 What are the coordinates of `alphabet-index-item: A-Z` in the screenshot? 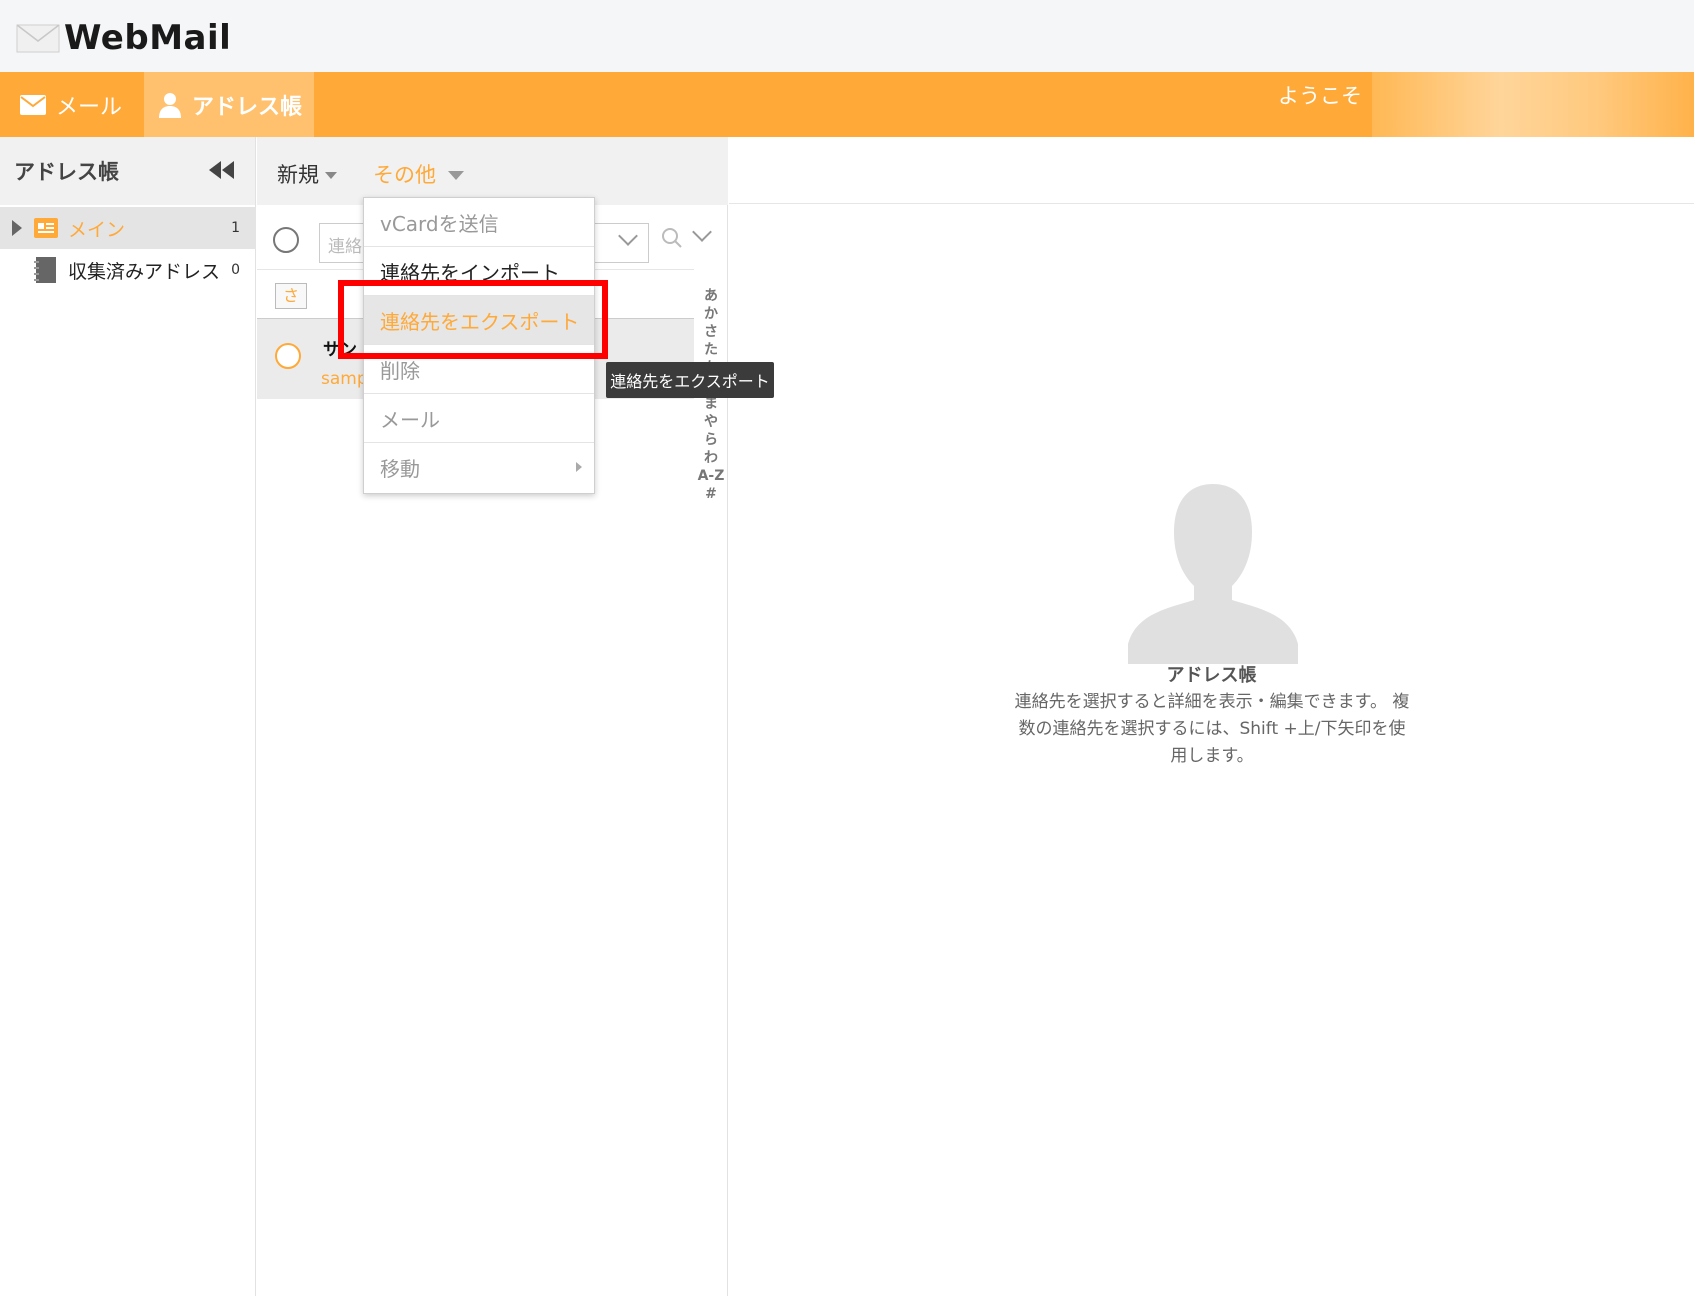 It's located at (711, 476).